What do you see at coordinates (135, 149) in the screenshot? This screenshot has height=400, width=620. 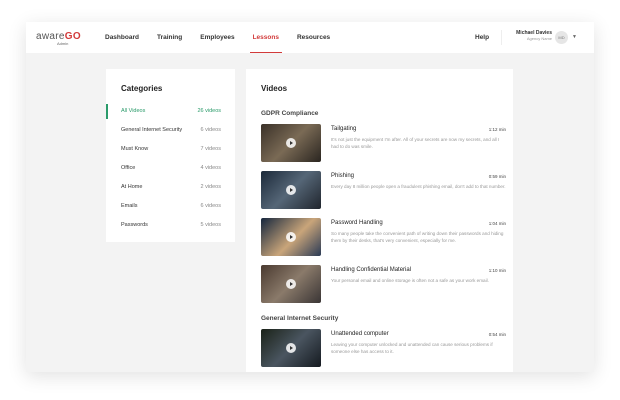 I see `category-name: Must Know` at bounding box center [135, 149].